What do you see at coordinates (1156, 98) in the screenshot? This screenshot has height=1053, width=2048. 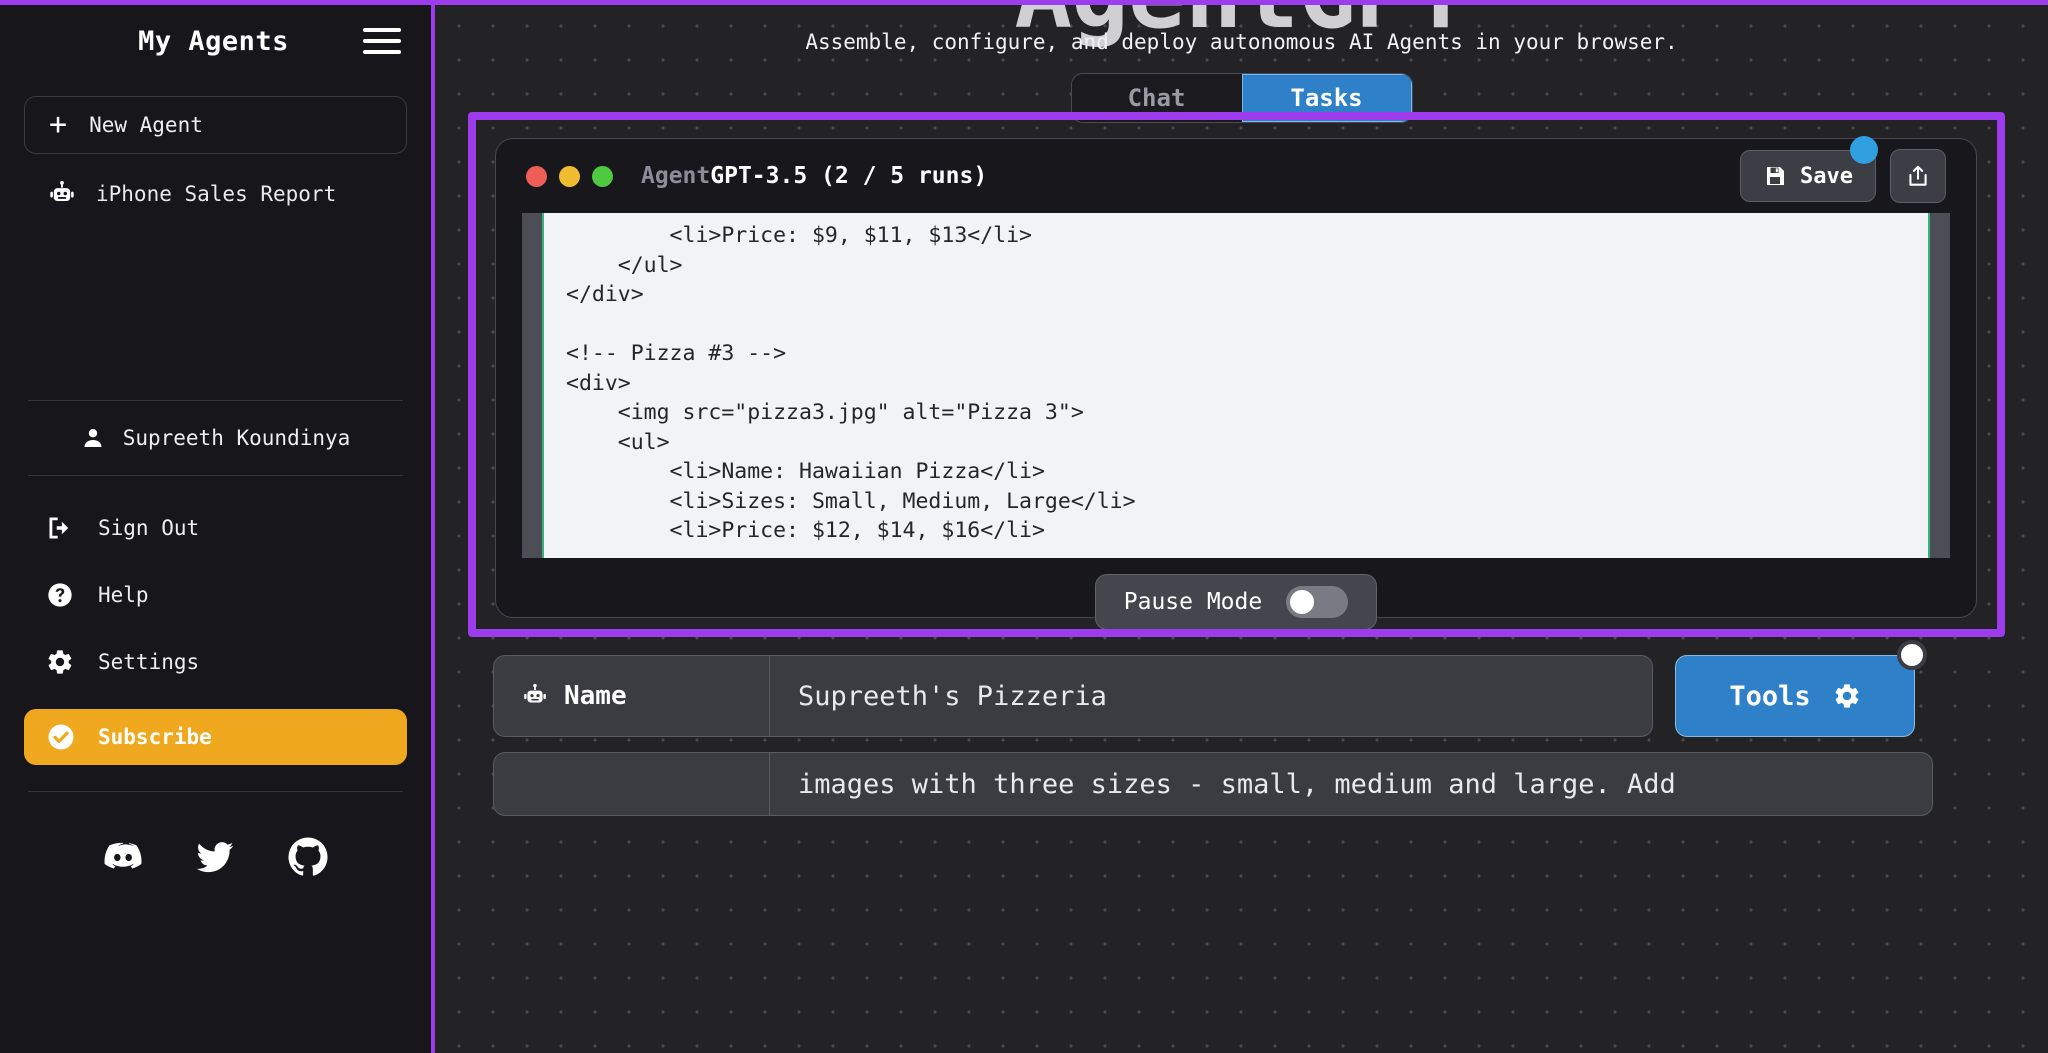 I see `tab-chat: Chat` at bounding box center [1156, 98].